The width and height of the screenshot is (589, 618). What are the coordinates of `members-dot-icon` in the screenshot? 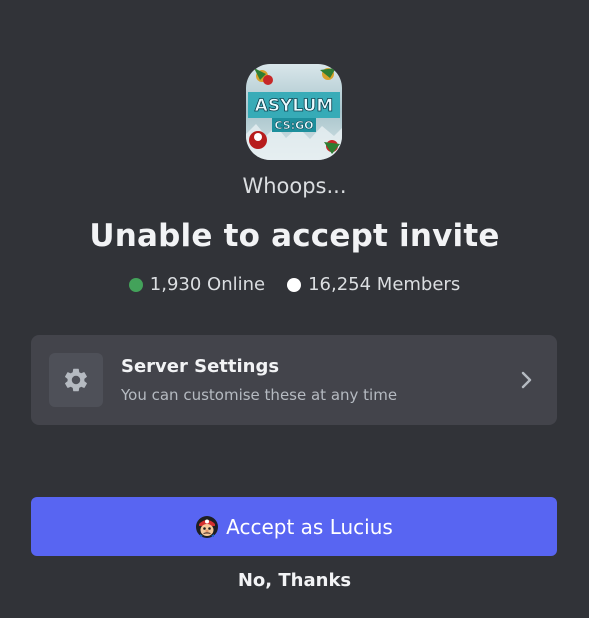 It's located at (294, 284).